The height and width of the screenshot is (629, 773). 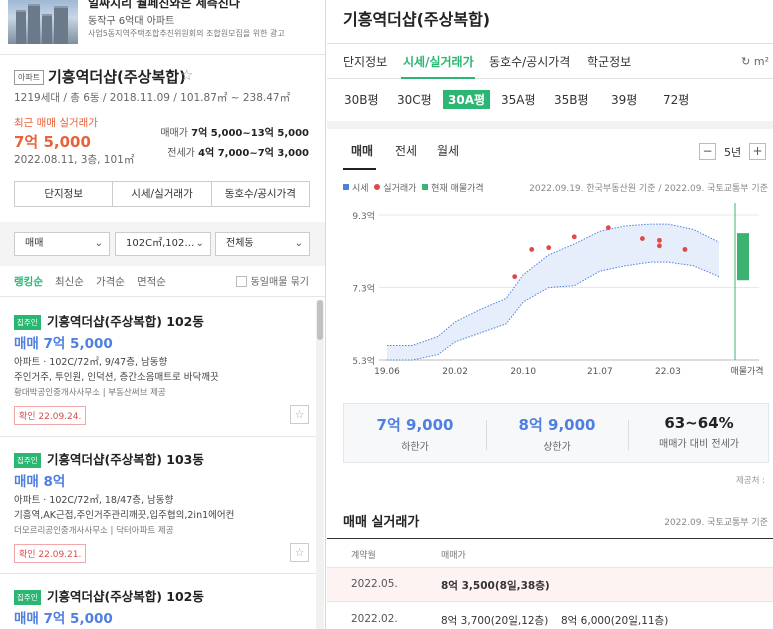 I want to click on table-row: 2022.05. 8억 3,500(8일,38층), so click(x=550, y=585).